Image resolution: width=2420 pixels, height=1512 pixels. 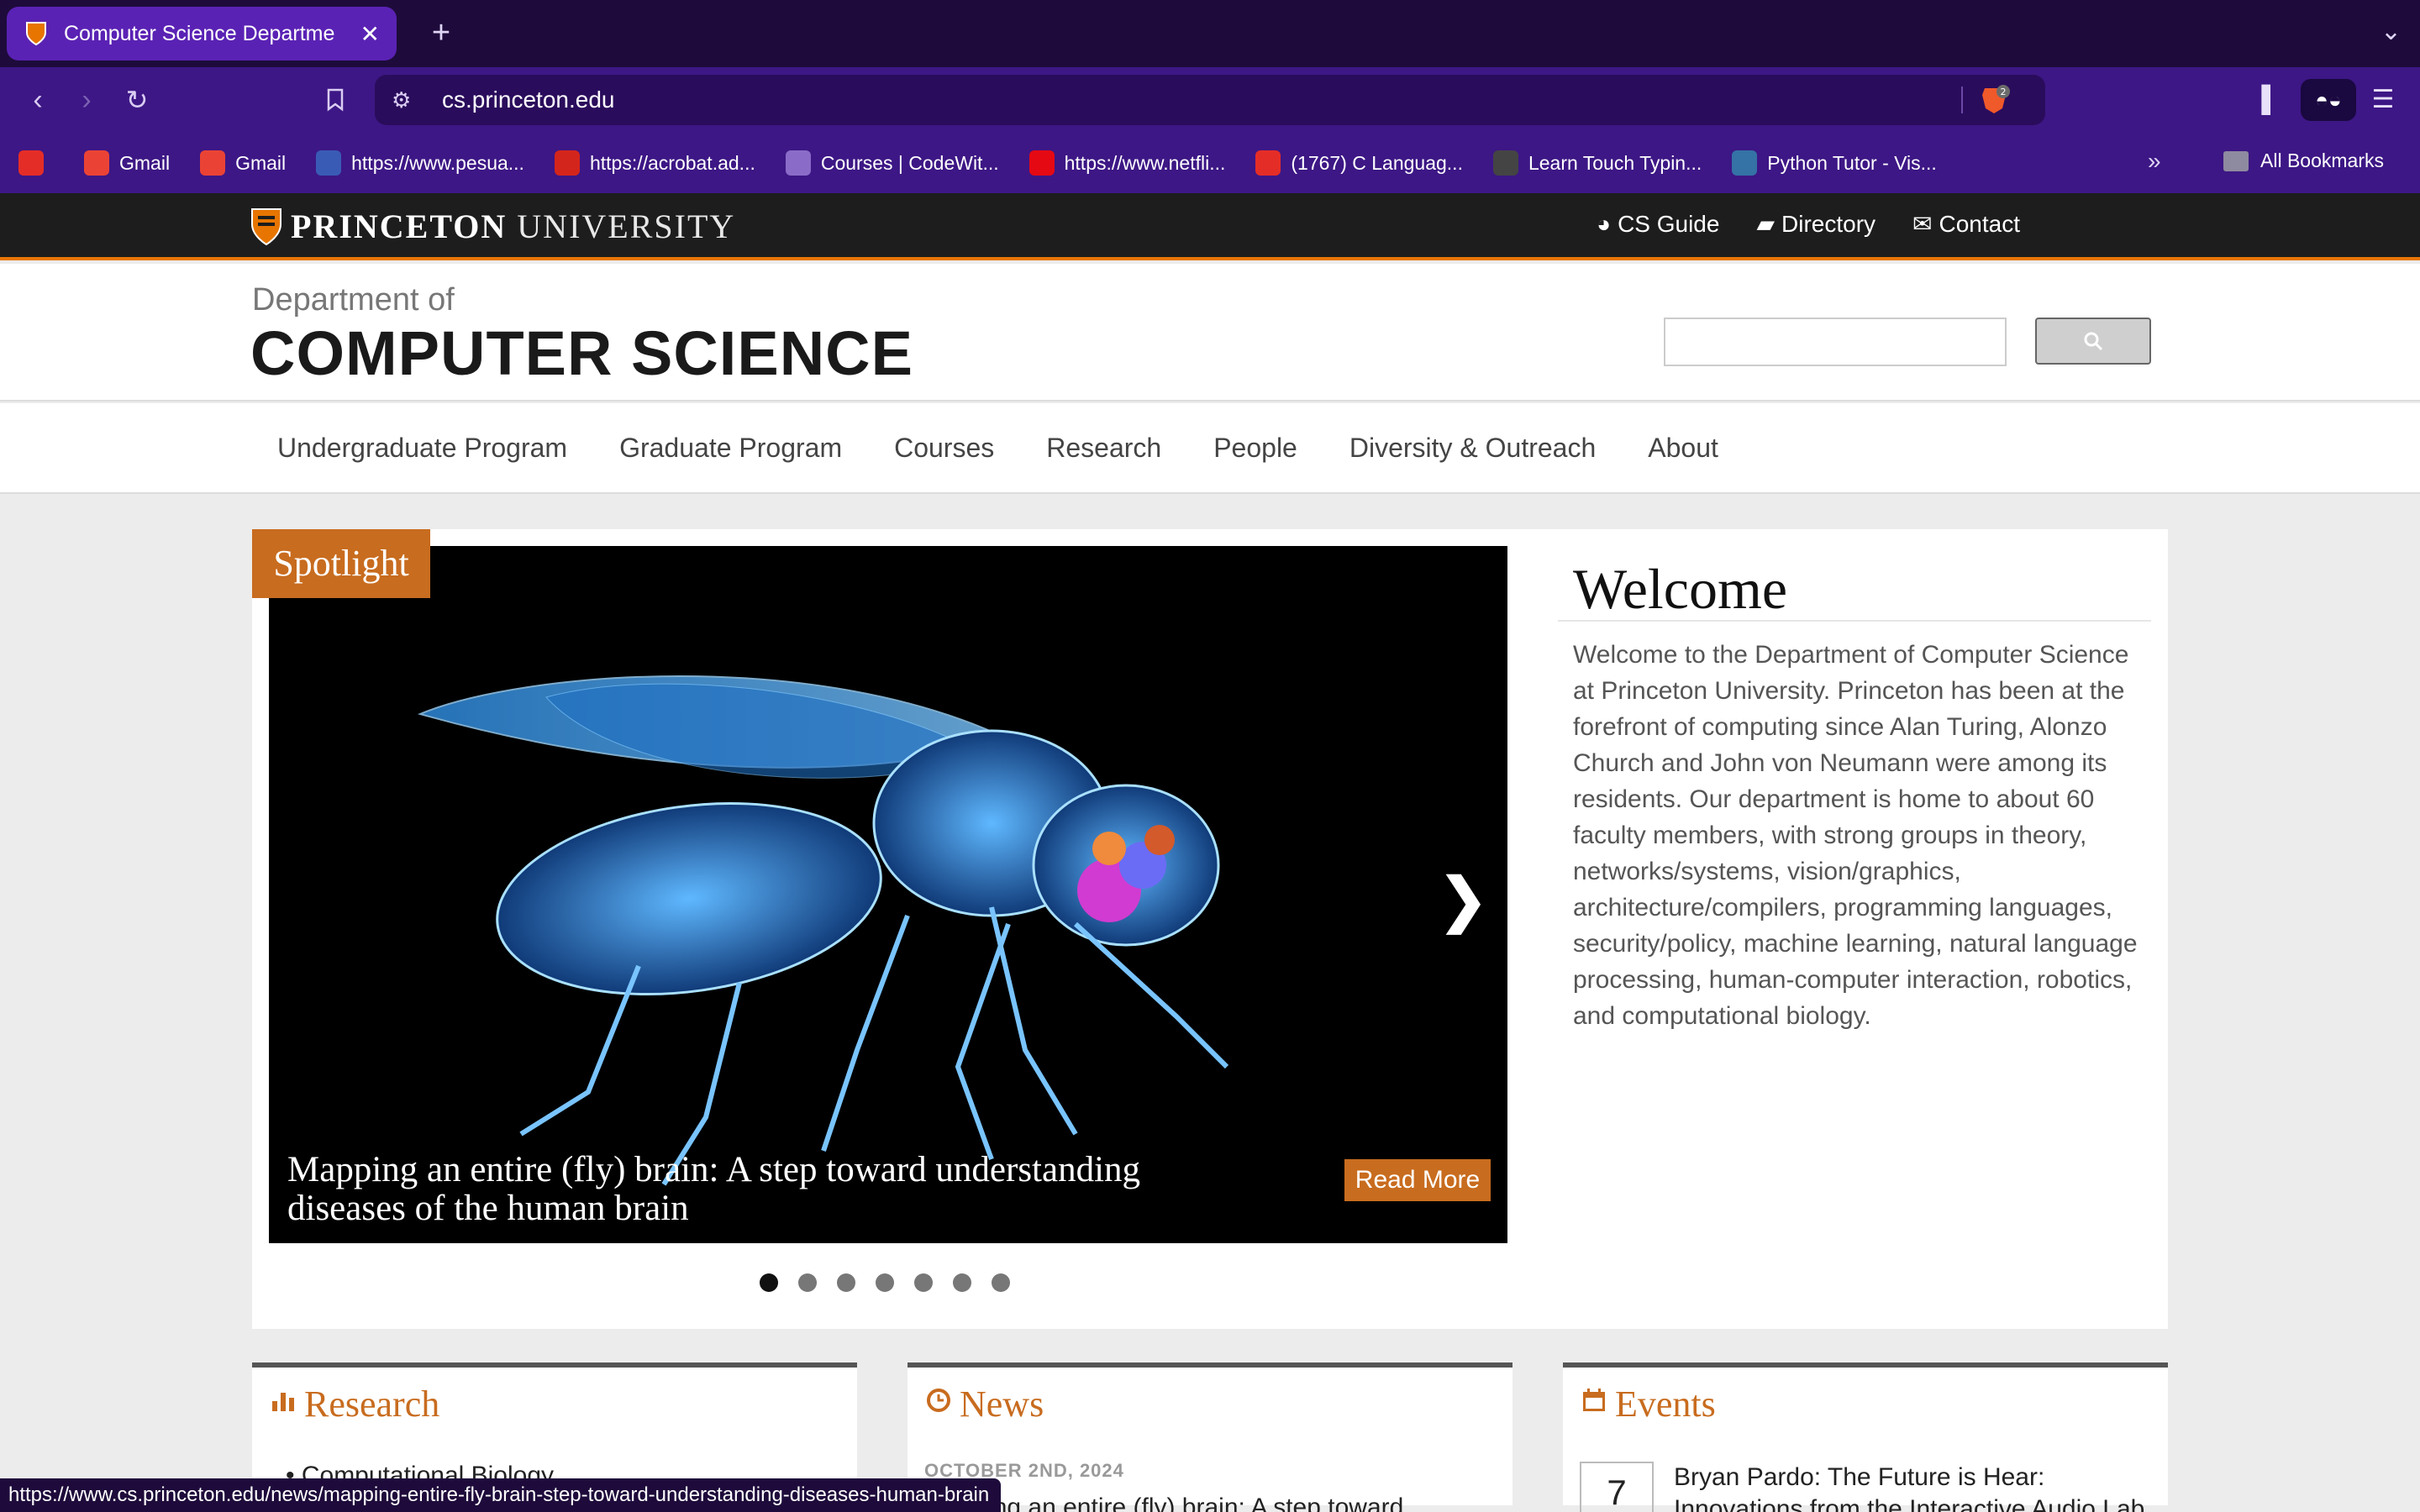 What do you see at coordinates (336, 100) in the screenshot?
I see `bookmark-icon` at bounding box center [336, 100].